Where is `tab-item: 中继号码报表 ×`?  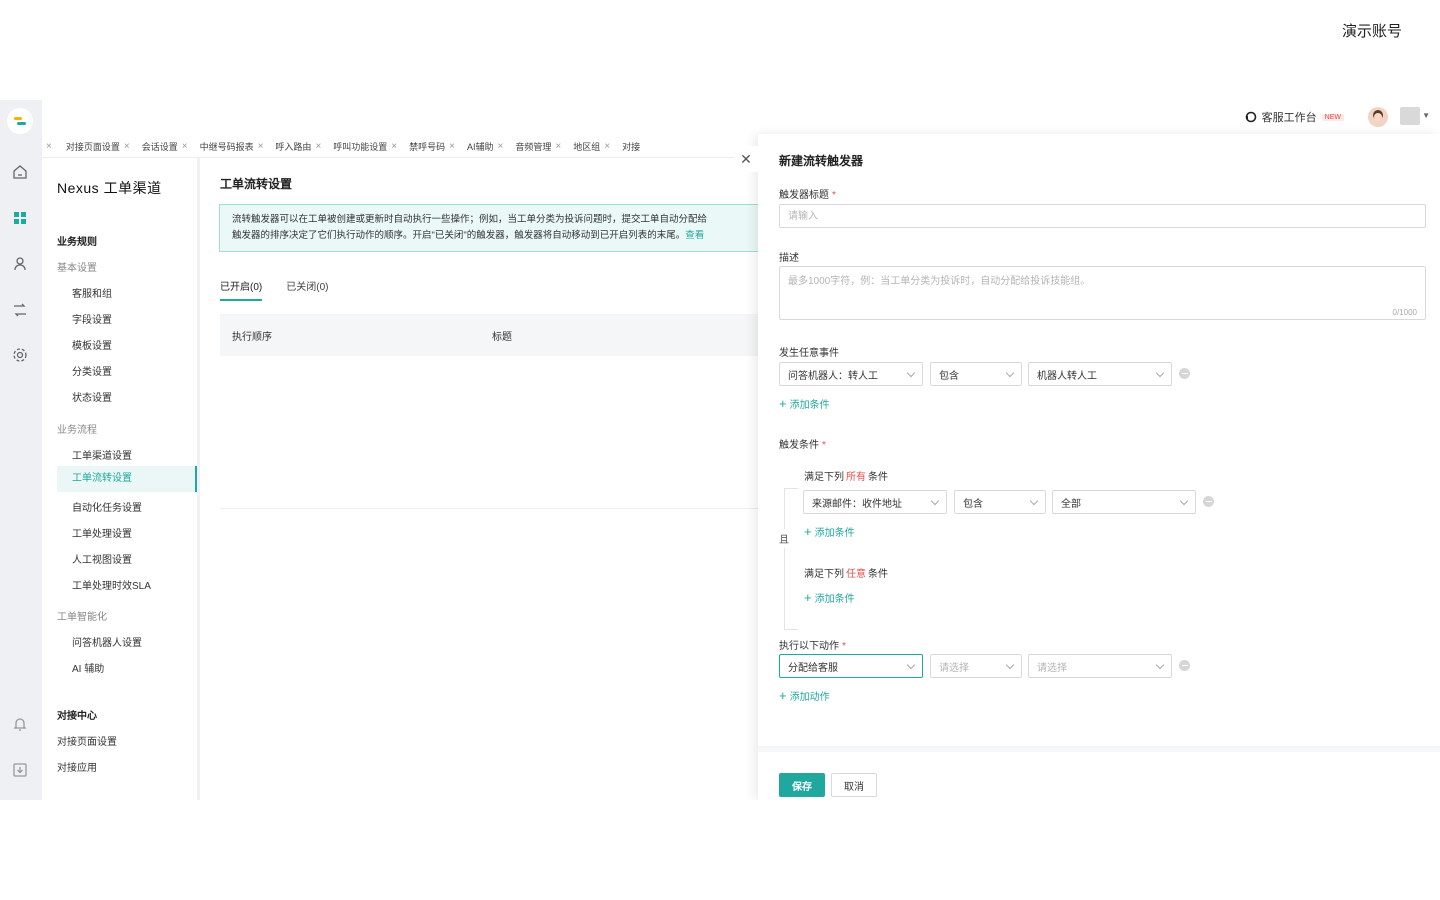 tab-item: 中继号码报表 × is located at coordinates (232, 146).